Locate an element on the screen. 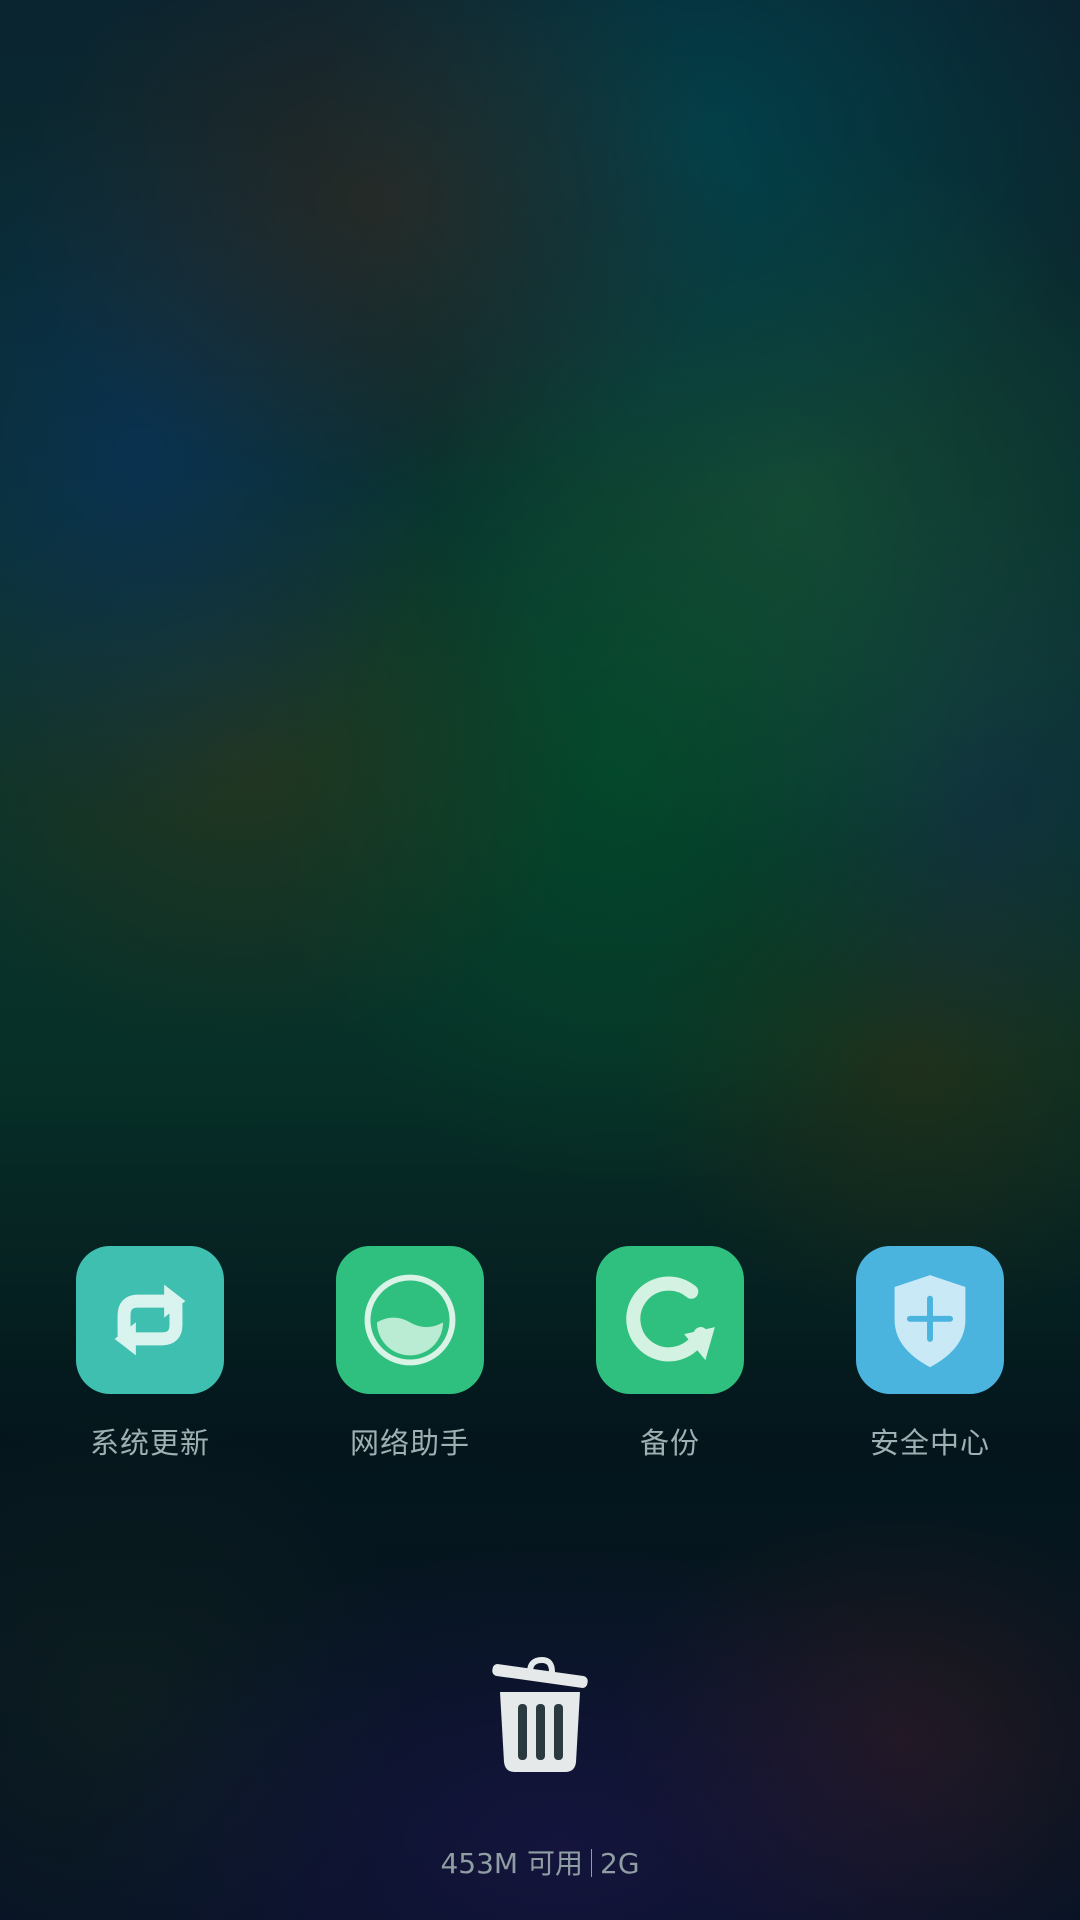  recent-apps-row: 系统更新 网络助手 备份 安全中心 is located at coordinates (540, 1361).